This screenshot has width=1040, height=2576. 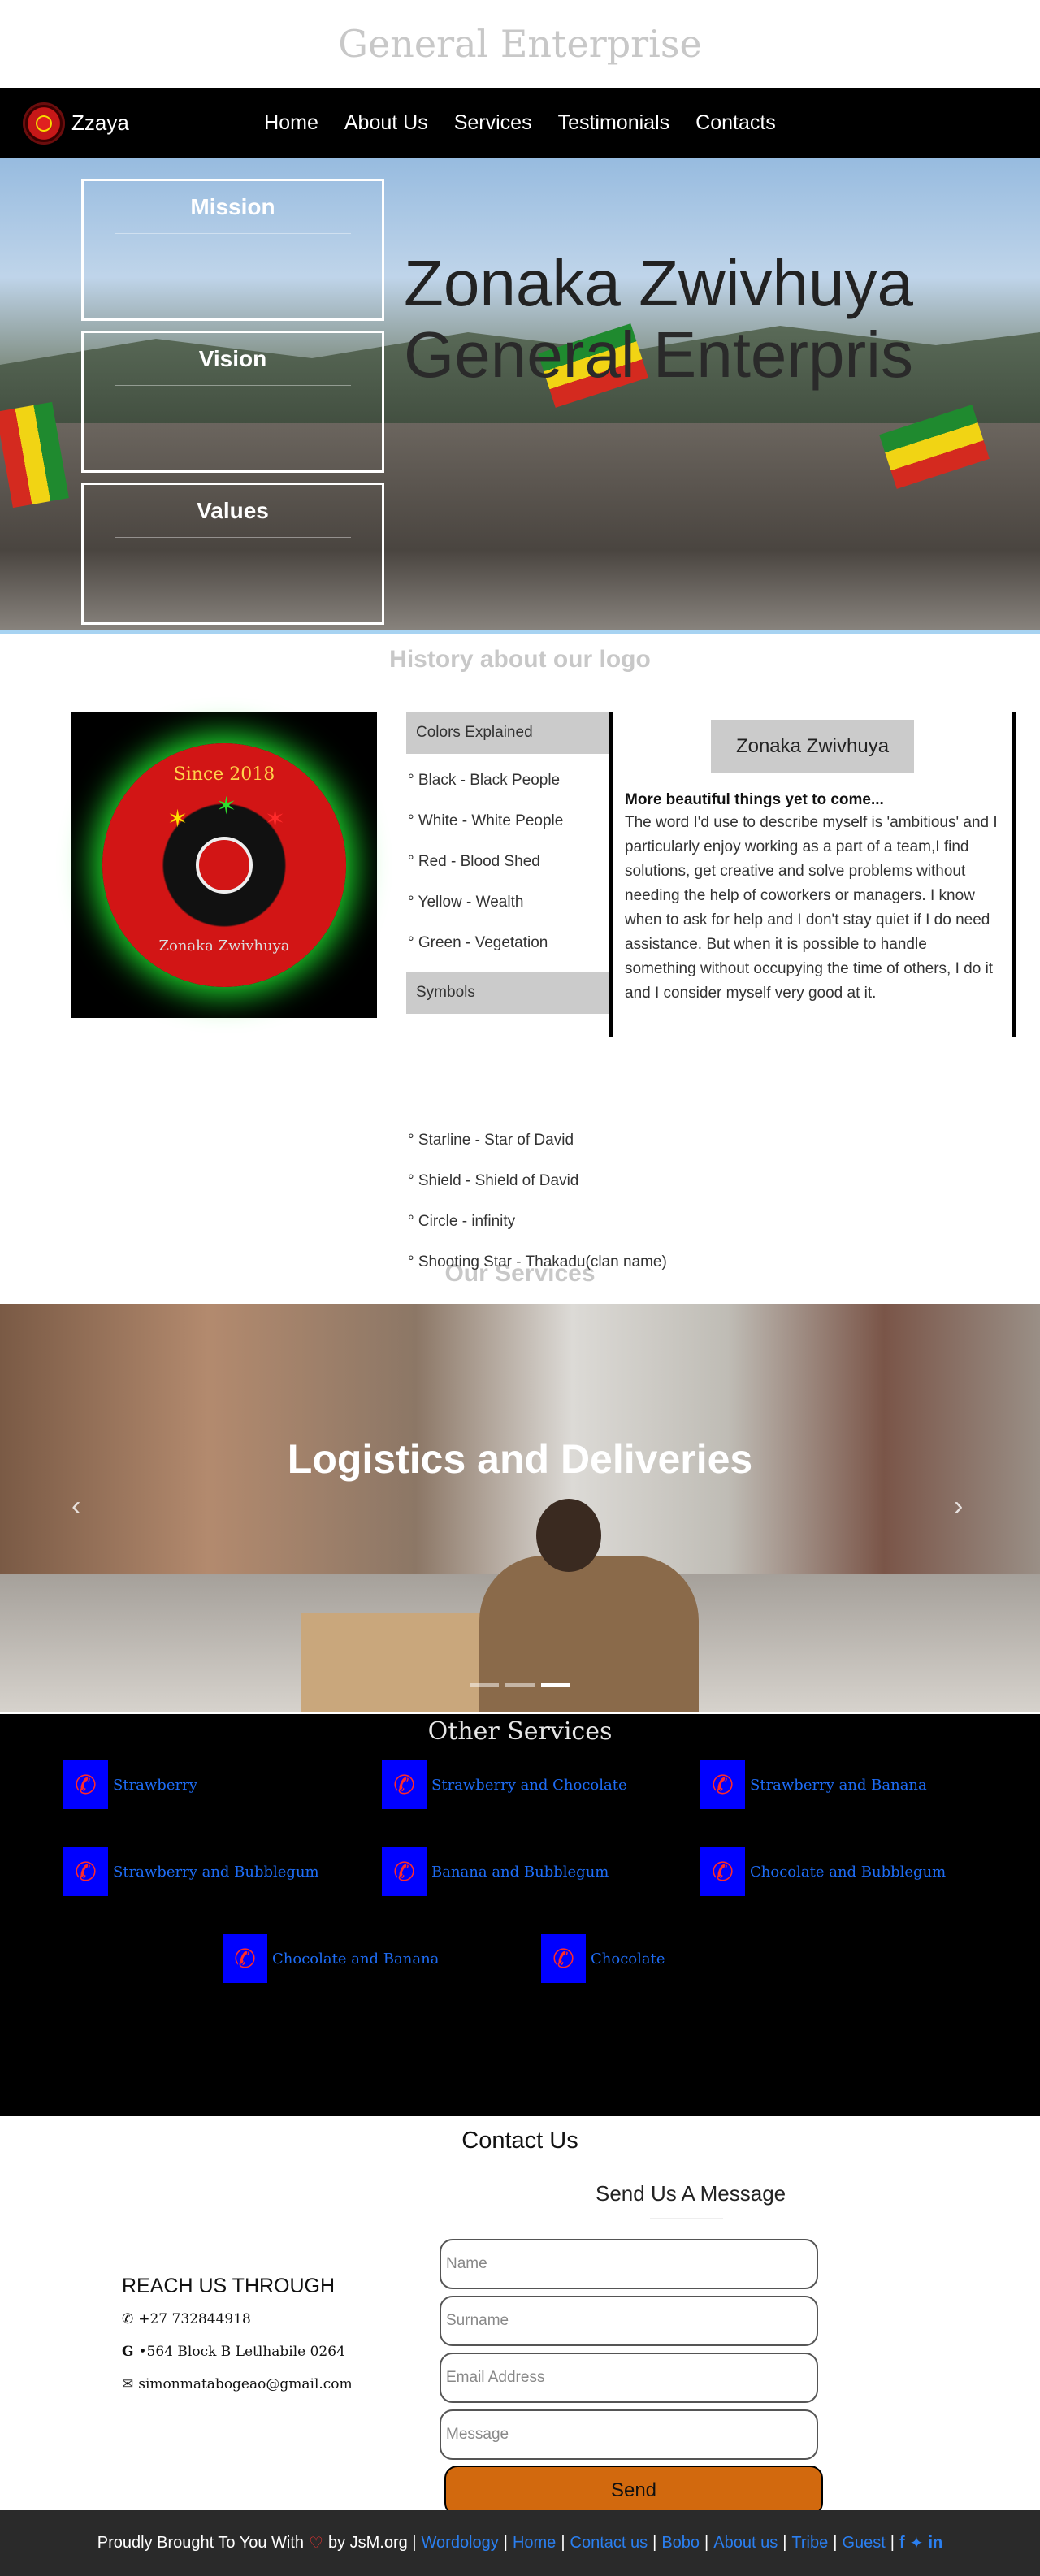 What do you see at coordinates (76, 1506) in the screenshot?
I see `carousel-prev-icon: ‹` at bounding box center [76, 1506].